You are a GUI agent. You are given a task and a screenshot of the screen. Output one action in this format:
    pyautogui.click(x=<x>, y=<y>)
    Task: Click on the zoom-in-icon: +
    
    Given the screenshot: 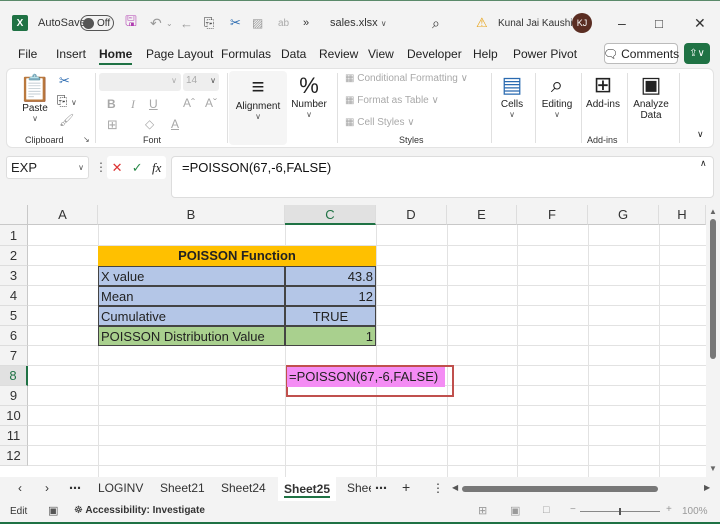 What is the action you would take?
    pyautogui.click(x=669, y=509)
    